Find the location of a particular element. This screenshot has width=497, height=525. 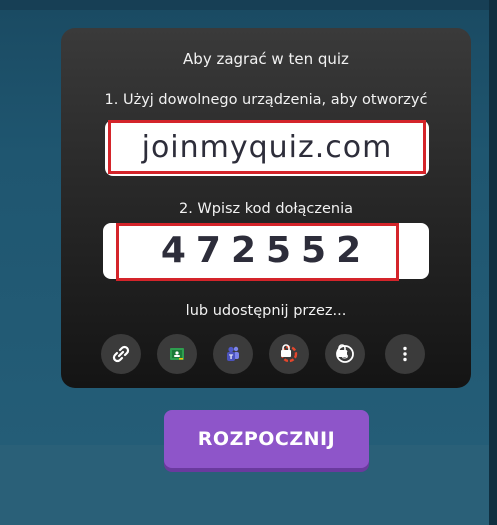

start-button: ROZPOCZNIJ is located at coordinates (266, 439).